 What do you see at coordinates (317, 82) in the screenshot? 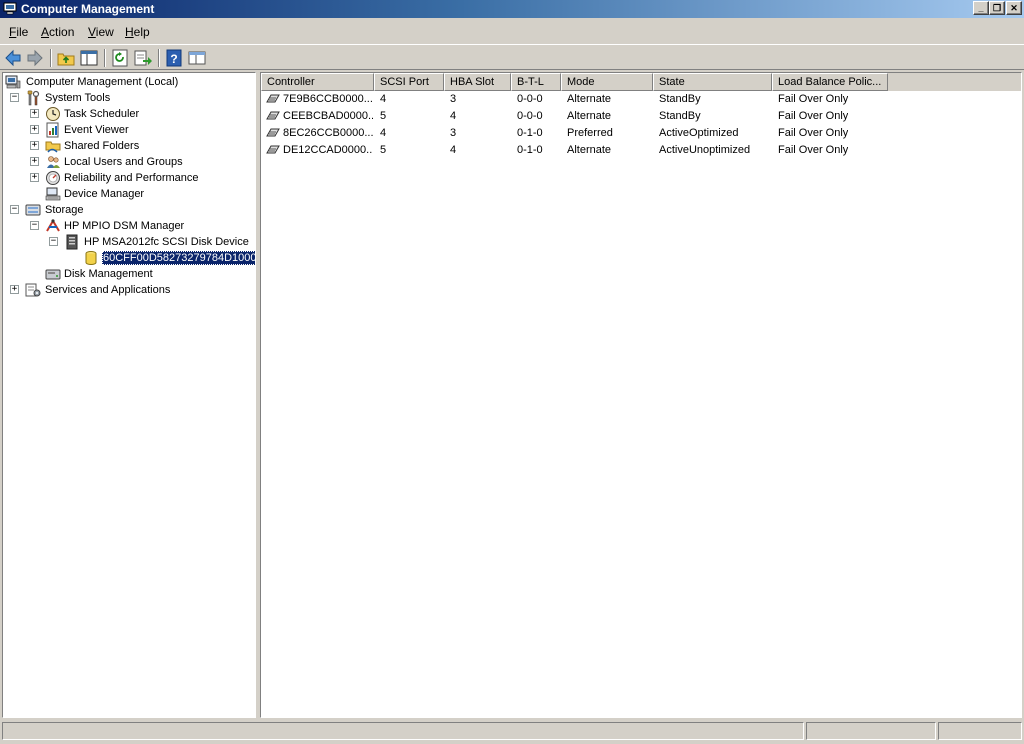
I see `column-controller: Controller` at bounding box center [317, 82].